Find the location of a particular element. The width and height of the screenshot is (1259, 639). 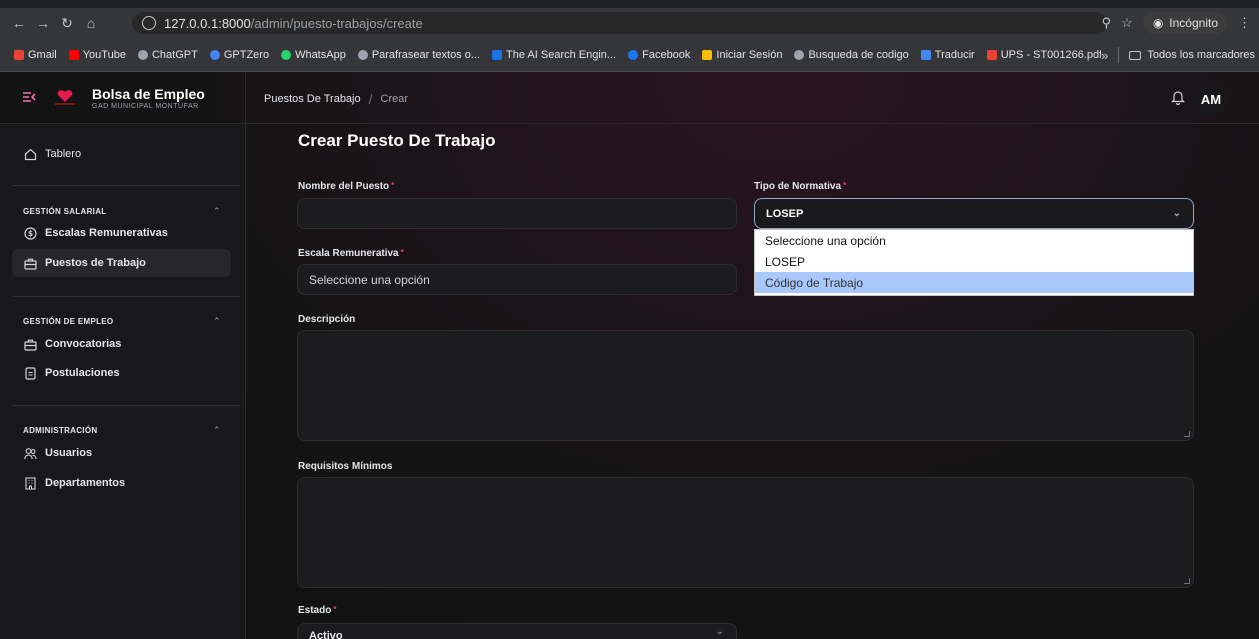

bookmarks-separator is located at coordinates (1119, 55).